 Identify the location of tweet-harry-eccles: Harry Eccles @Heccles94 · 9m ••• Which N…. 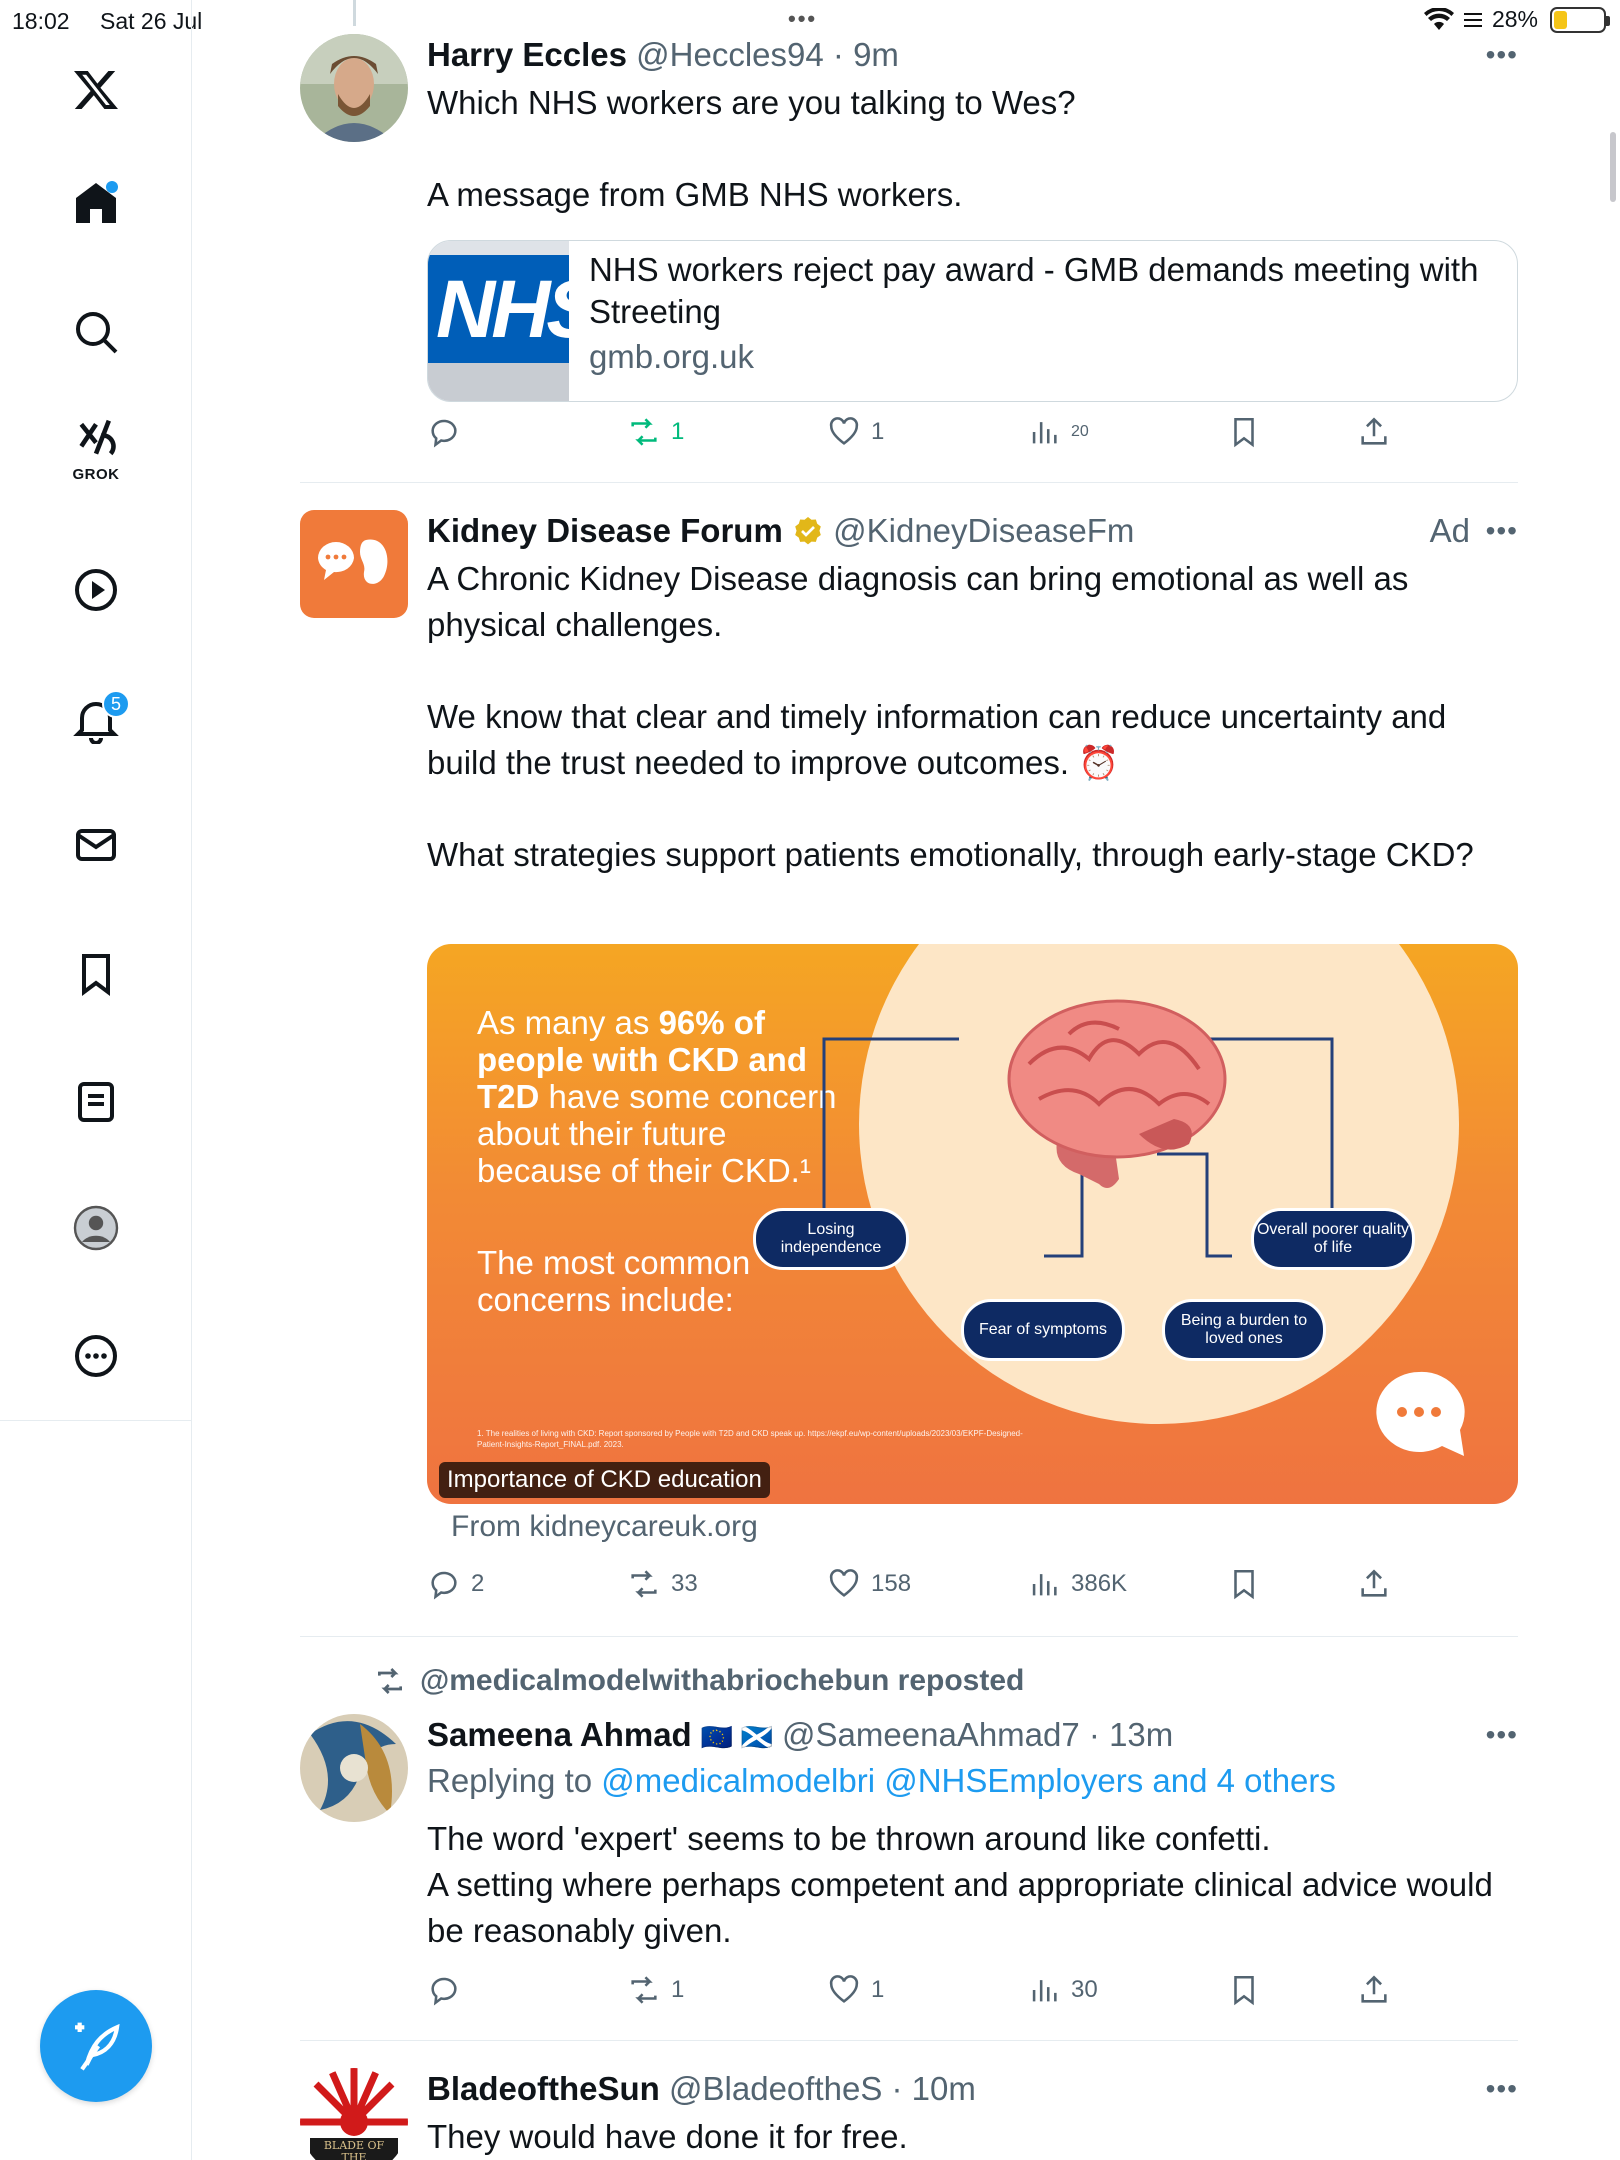
(909, 241).